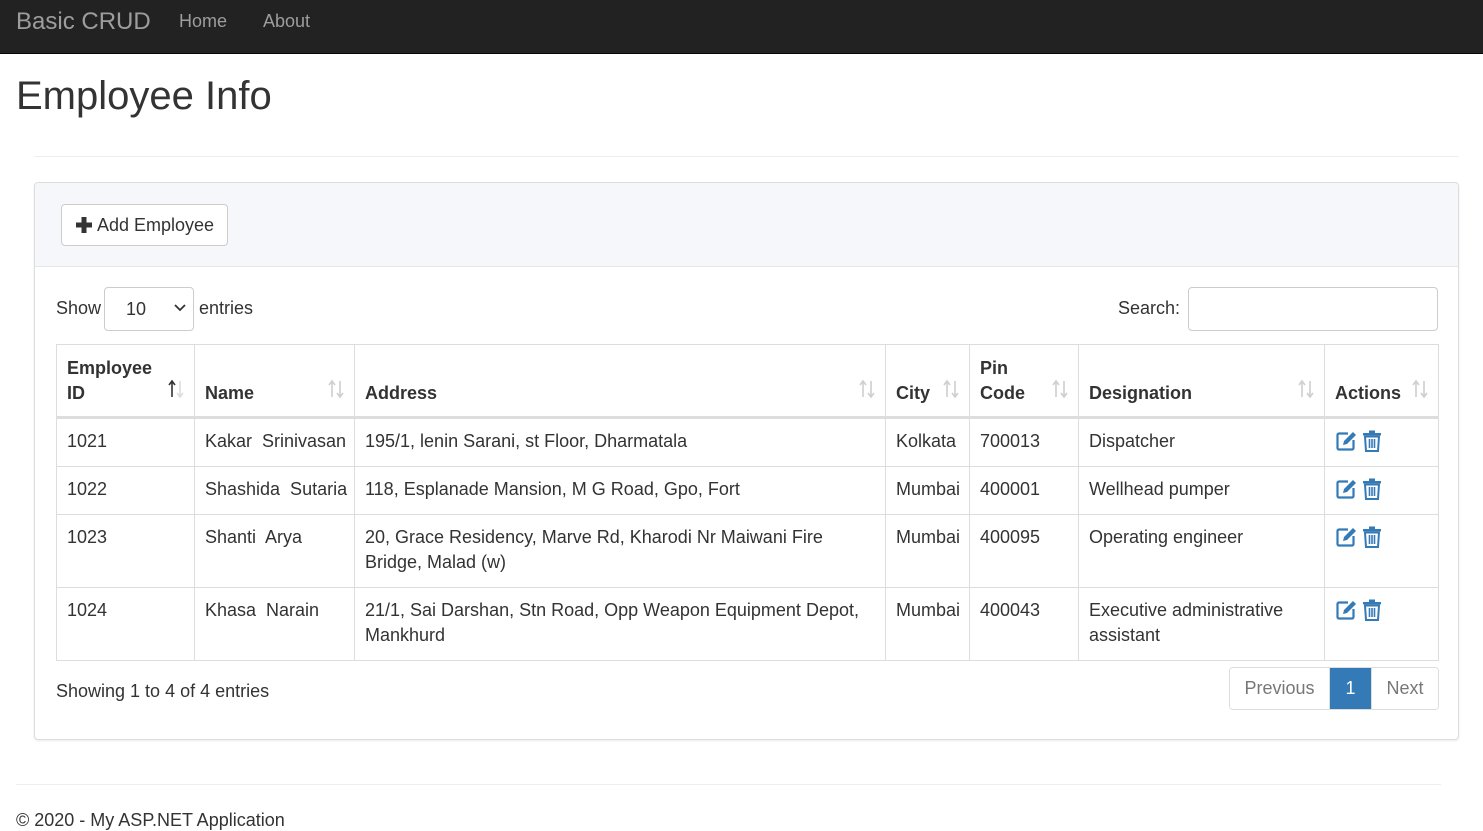 Image resolution: width=1483 pixels, height=831 pixels. Describe the element at coordinates (913, 393) in the screenshot. I see `column-header-label: City` at that location.